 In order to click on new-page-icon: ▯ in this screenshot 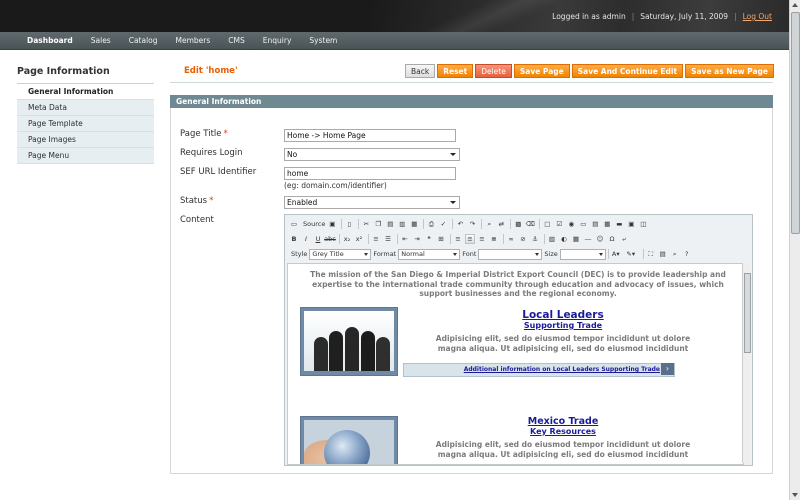, I will do `click(349, 224)`.